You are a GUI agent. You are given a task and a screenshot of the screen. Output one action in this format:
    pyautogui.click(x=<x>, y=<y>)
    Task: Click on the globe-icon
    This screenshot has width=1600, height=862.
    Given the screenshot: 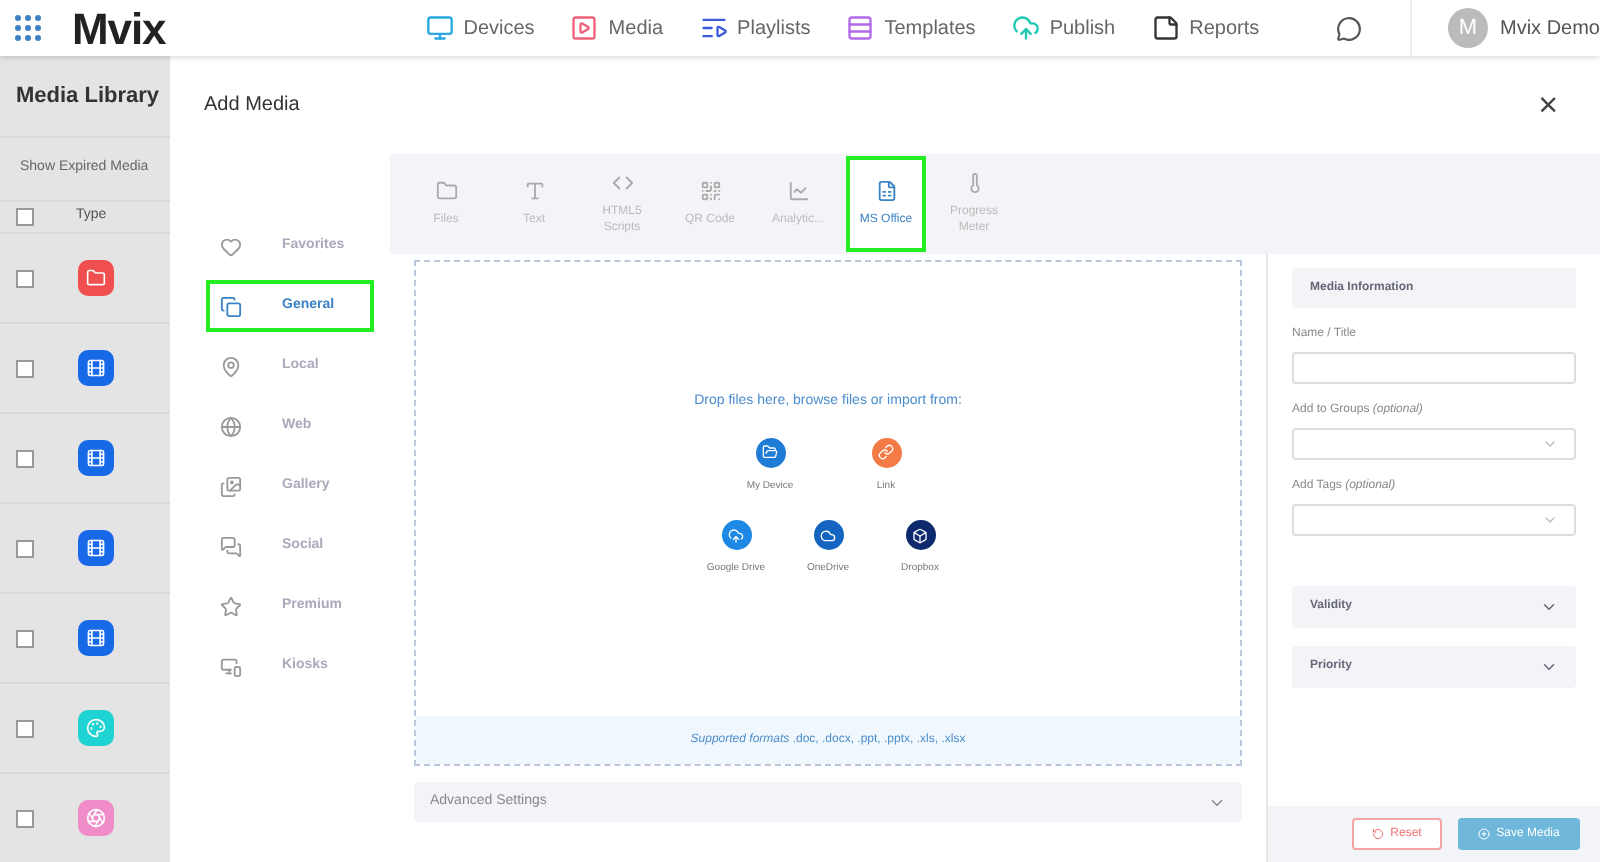 What is the action you would take?
    pyautogui.click(x=231, y=426)
    